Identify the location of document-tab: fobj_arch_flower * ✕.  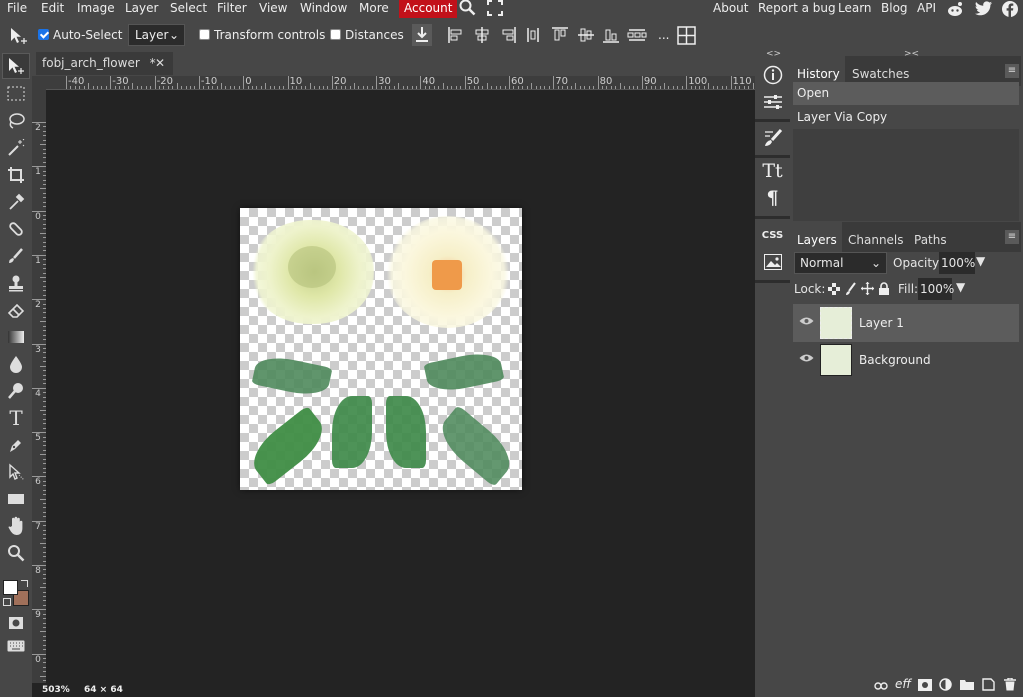
(104, 63).